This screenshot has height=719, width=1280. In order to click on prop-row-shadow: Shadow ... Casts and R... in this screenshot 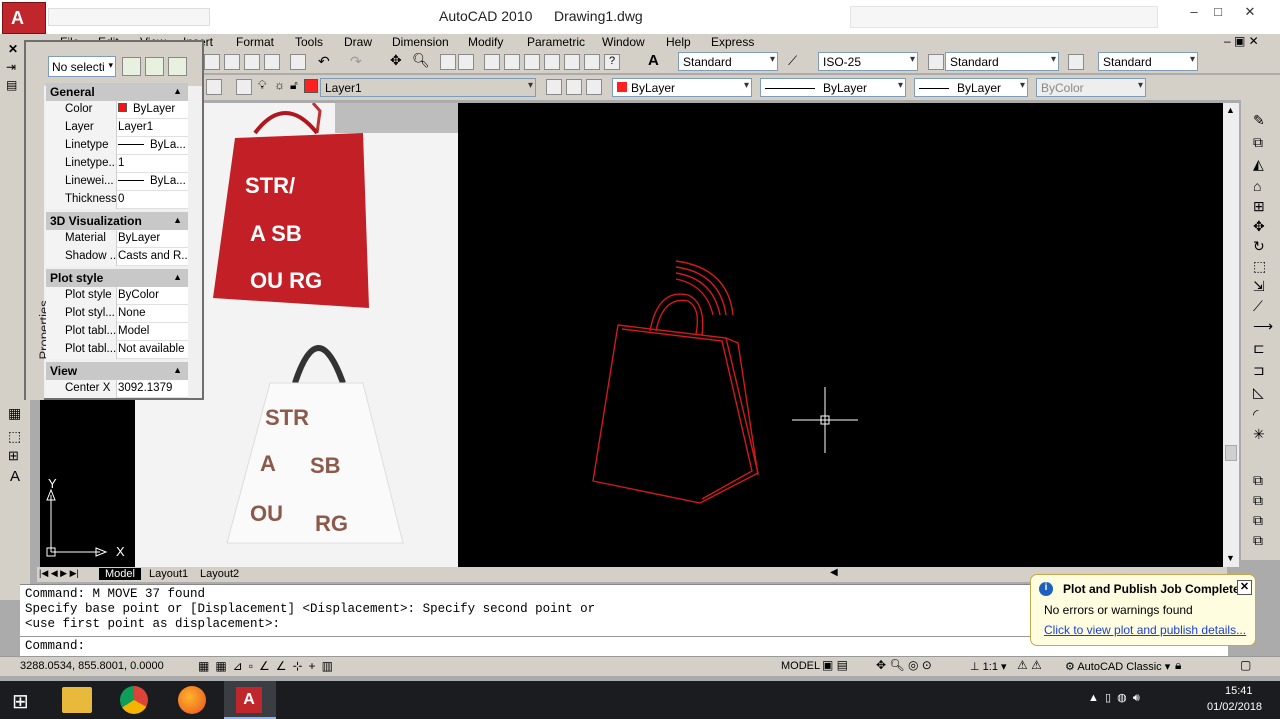, I will do `click(117, 257)`.